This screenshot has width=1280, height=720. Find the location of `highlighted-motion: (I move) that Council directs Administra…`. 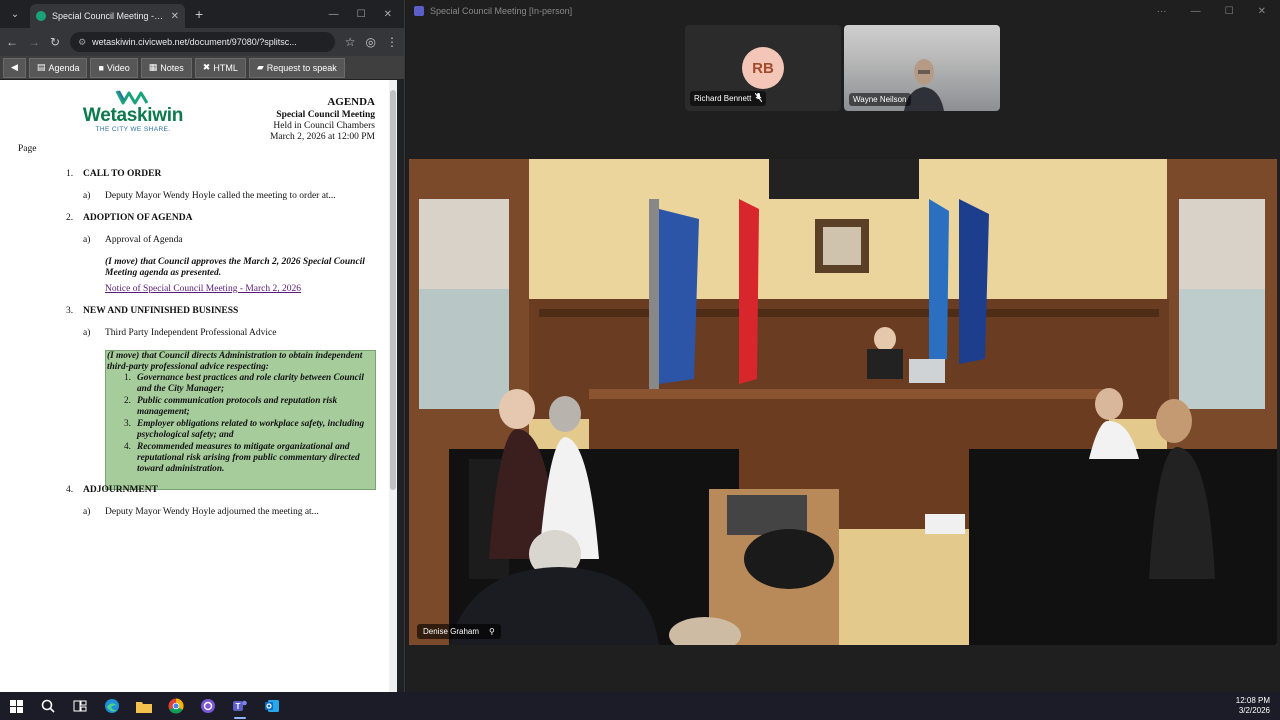

highlighted-motion: (I move) that Council directs Administra… is located at coordinates (240, 420).